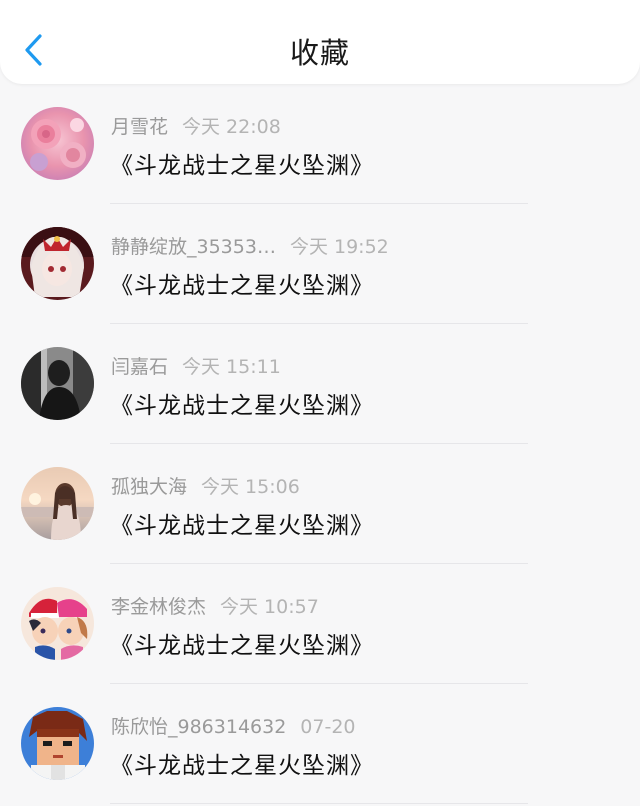  What do you see at coordinates (320, 264) in the screenshot?
I see `list-item: 静静绽放_35353… 今天 19:52 《斗龙战士之星火坠渊》` at bounding box center [320, 264].